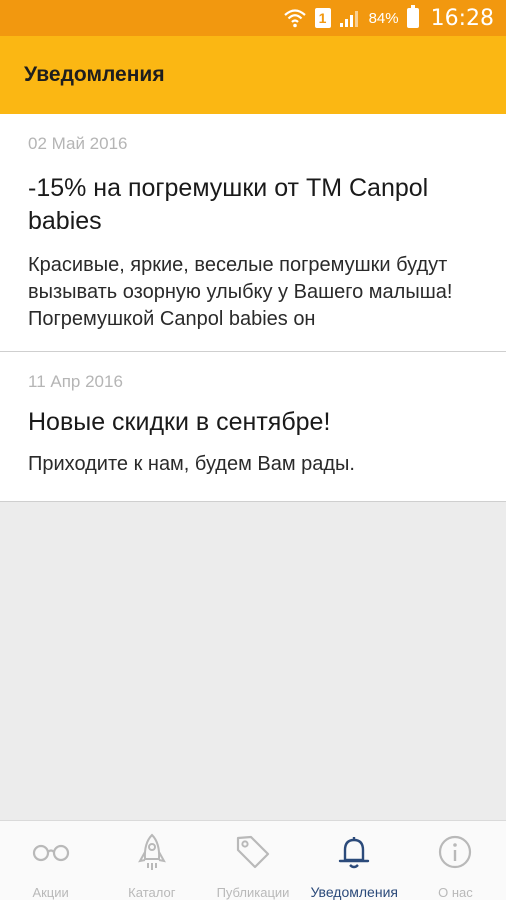  Describe the element at coordinates (322, 18) in the screenshot. I see `sim-icon: 1` at that location.